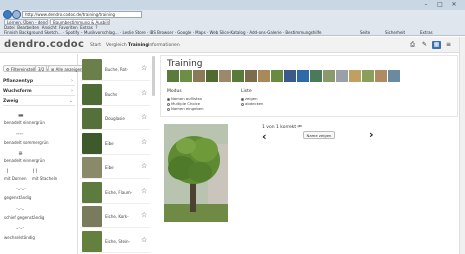 The height and width of the screenshot is (254, 465). Describe the element at coordinates (395, 33) in the screenshot. I see `security-menu: Sicherheit` at that location.